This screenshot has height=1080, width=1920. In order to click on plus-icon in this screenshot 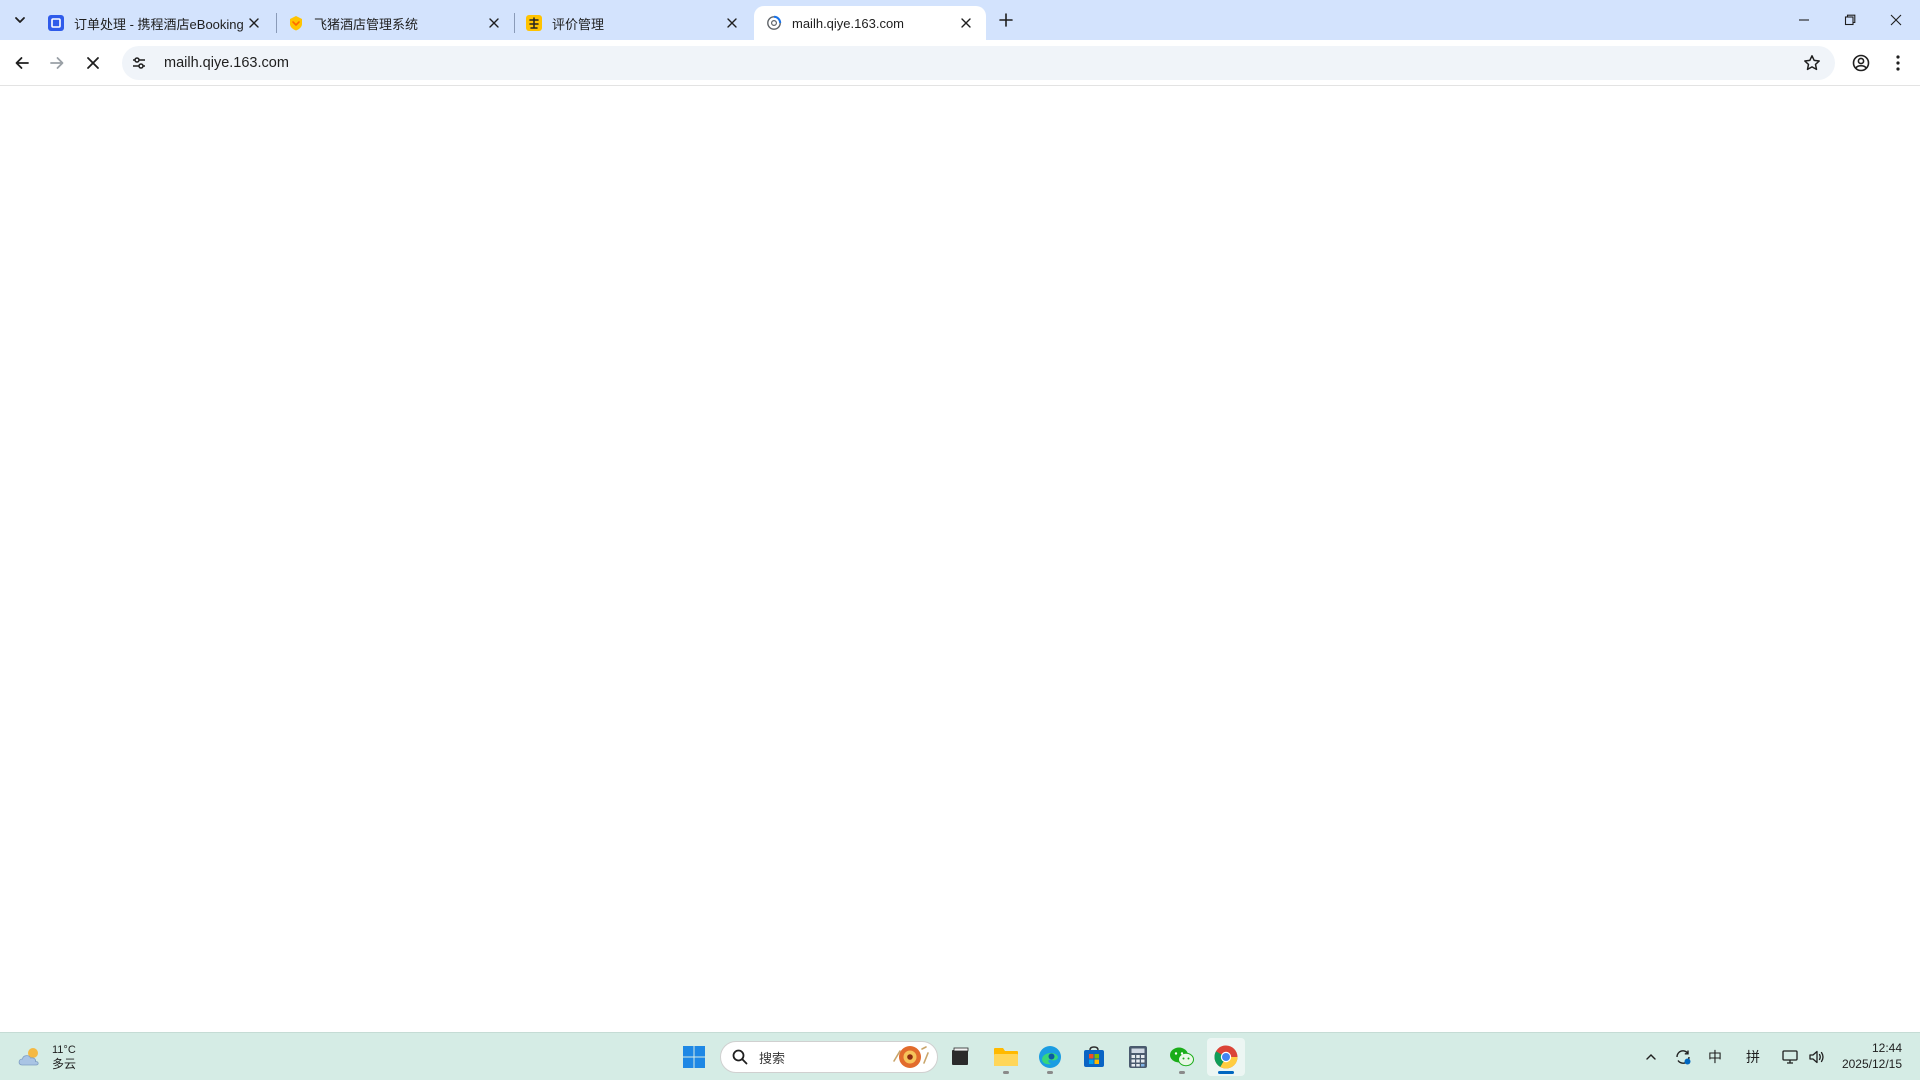, I will do `click(1006, 20)`.